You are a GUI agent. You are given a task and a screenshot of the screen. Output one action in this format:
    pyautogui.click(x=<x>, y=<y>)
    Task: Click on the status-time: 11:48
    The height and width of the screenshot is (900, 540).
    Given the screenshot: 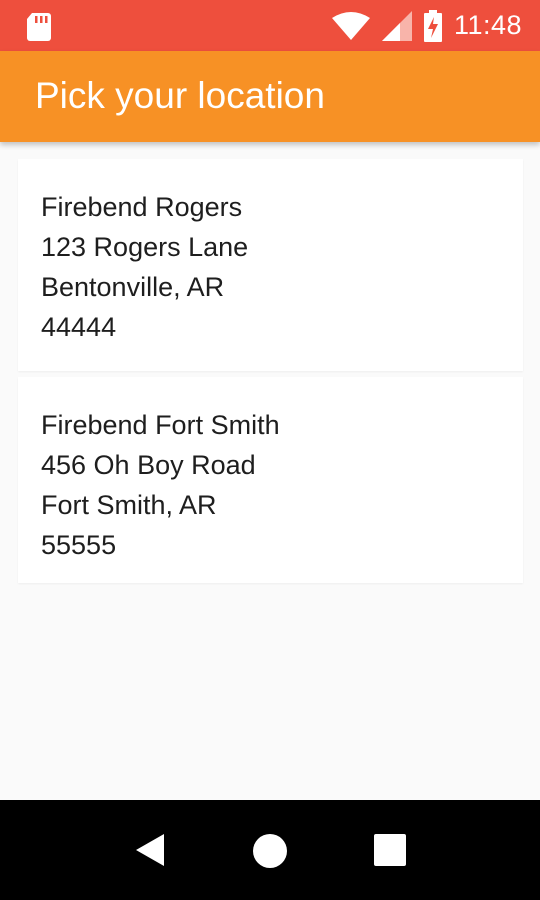 What is the action you would take?
    pyautogui.click(x=487, y=25)
    